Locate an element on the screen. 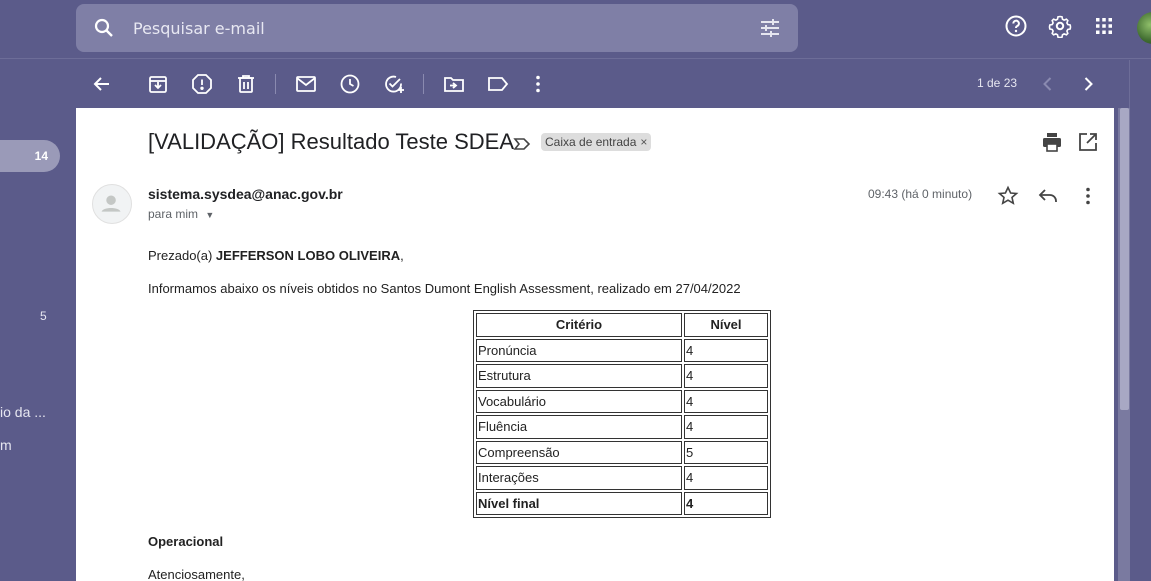 Image resolution: width=1151 pixels, height=581 pixels. column-header-nivel: Nível is located at coordinates (726, 325).